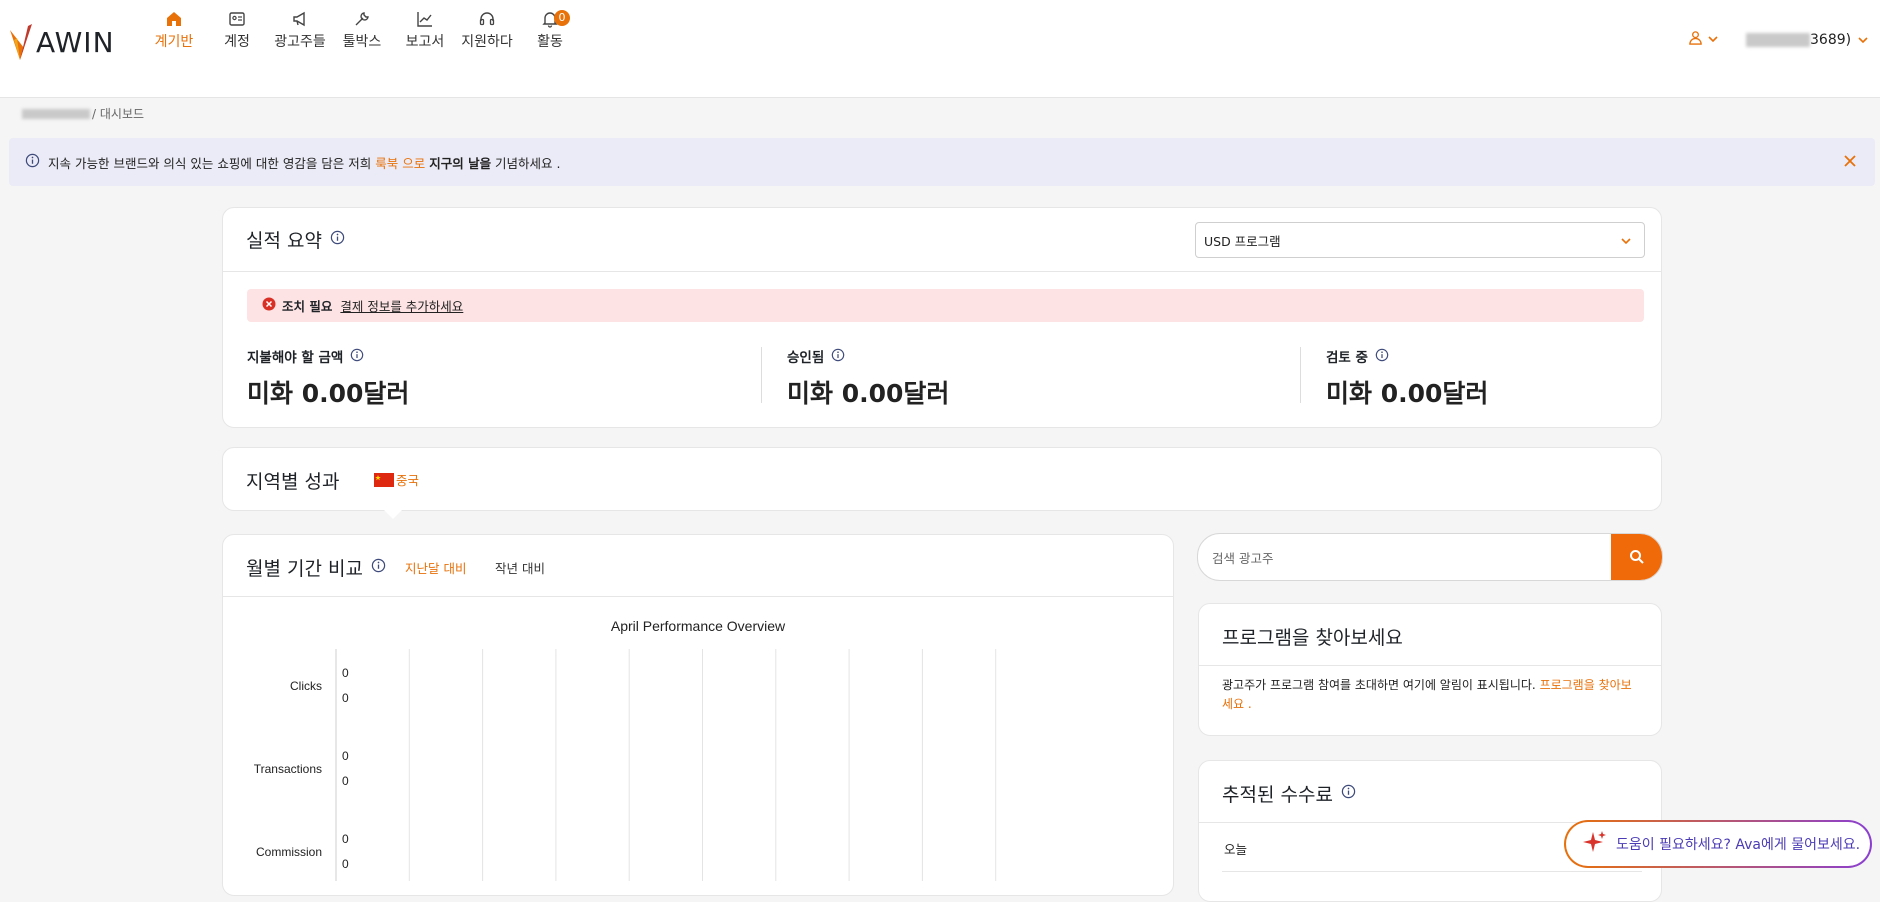  What do you see at coordinates (21, 42) in the screenshot?
I see `awin-flame-logo` at bounding box center [21, 42].